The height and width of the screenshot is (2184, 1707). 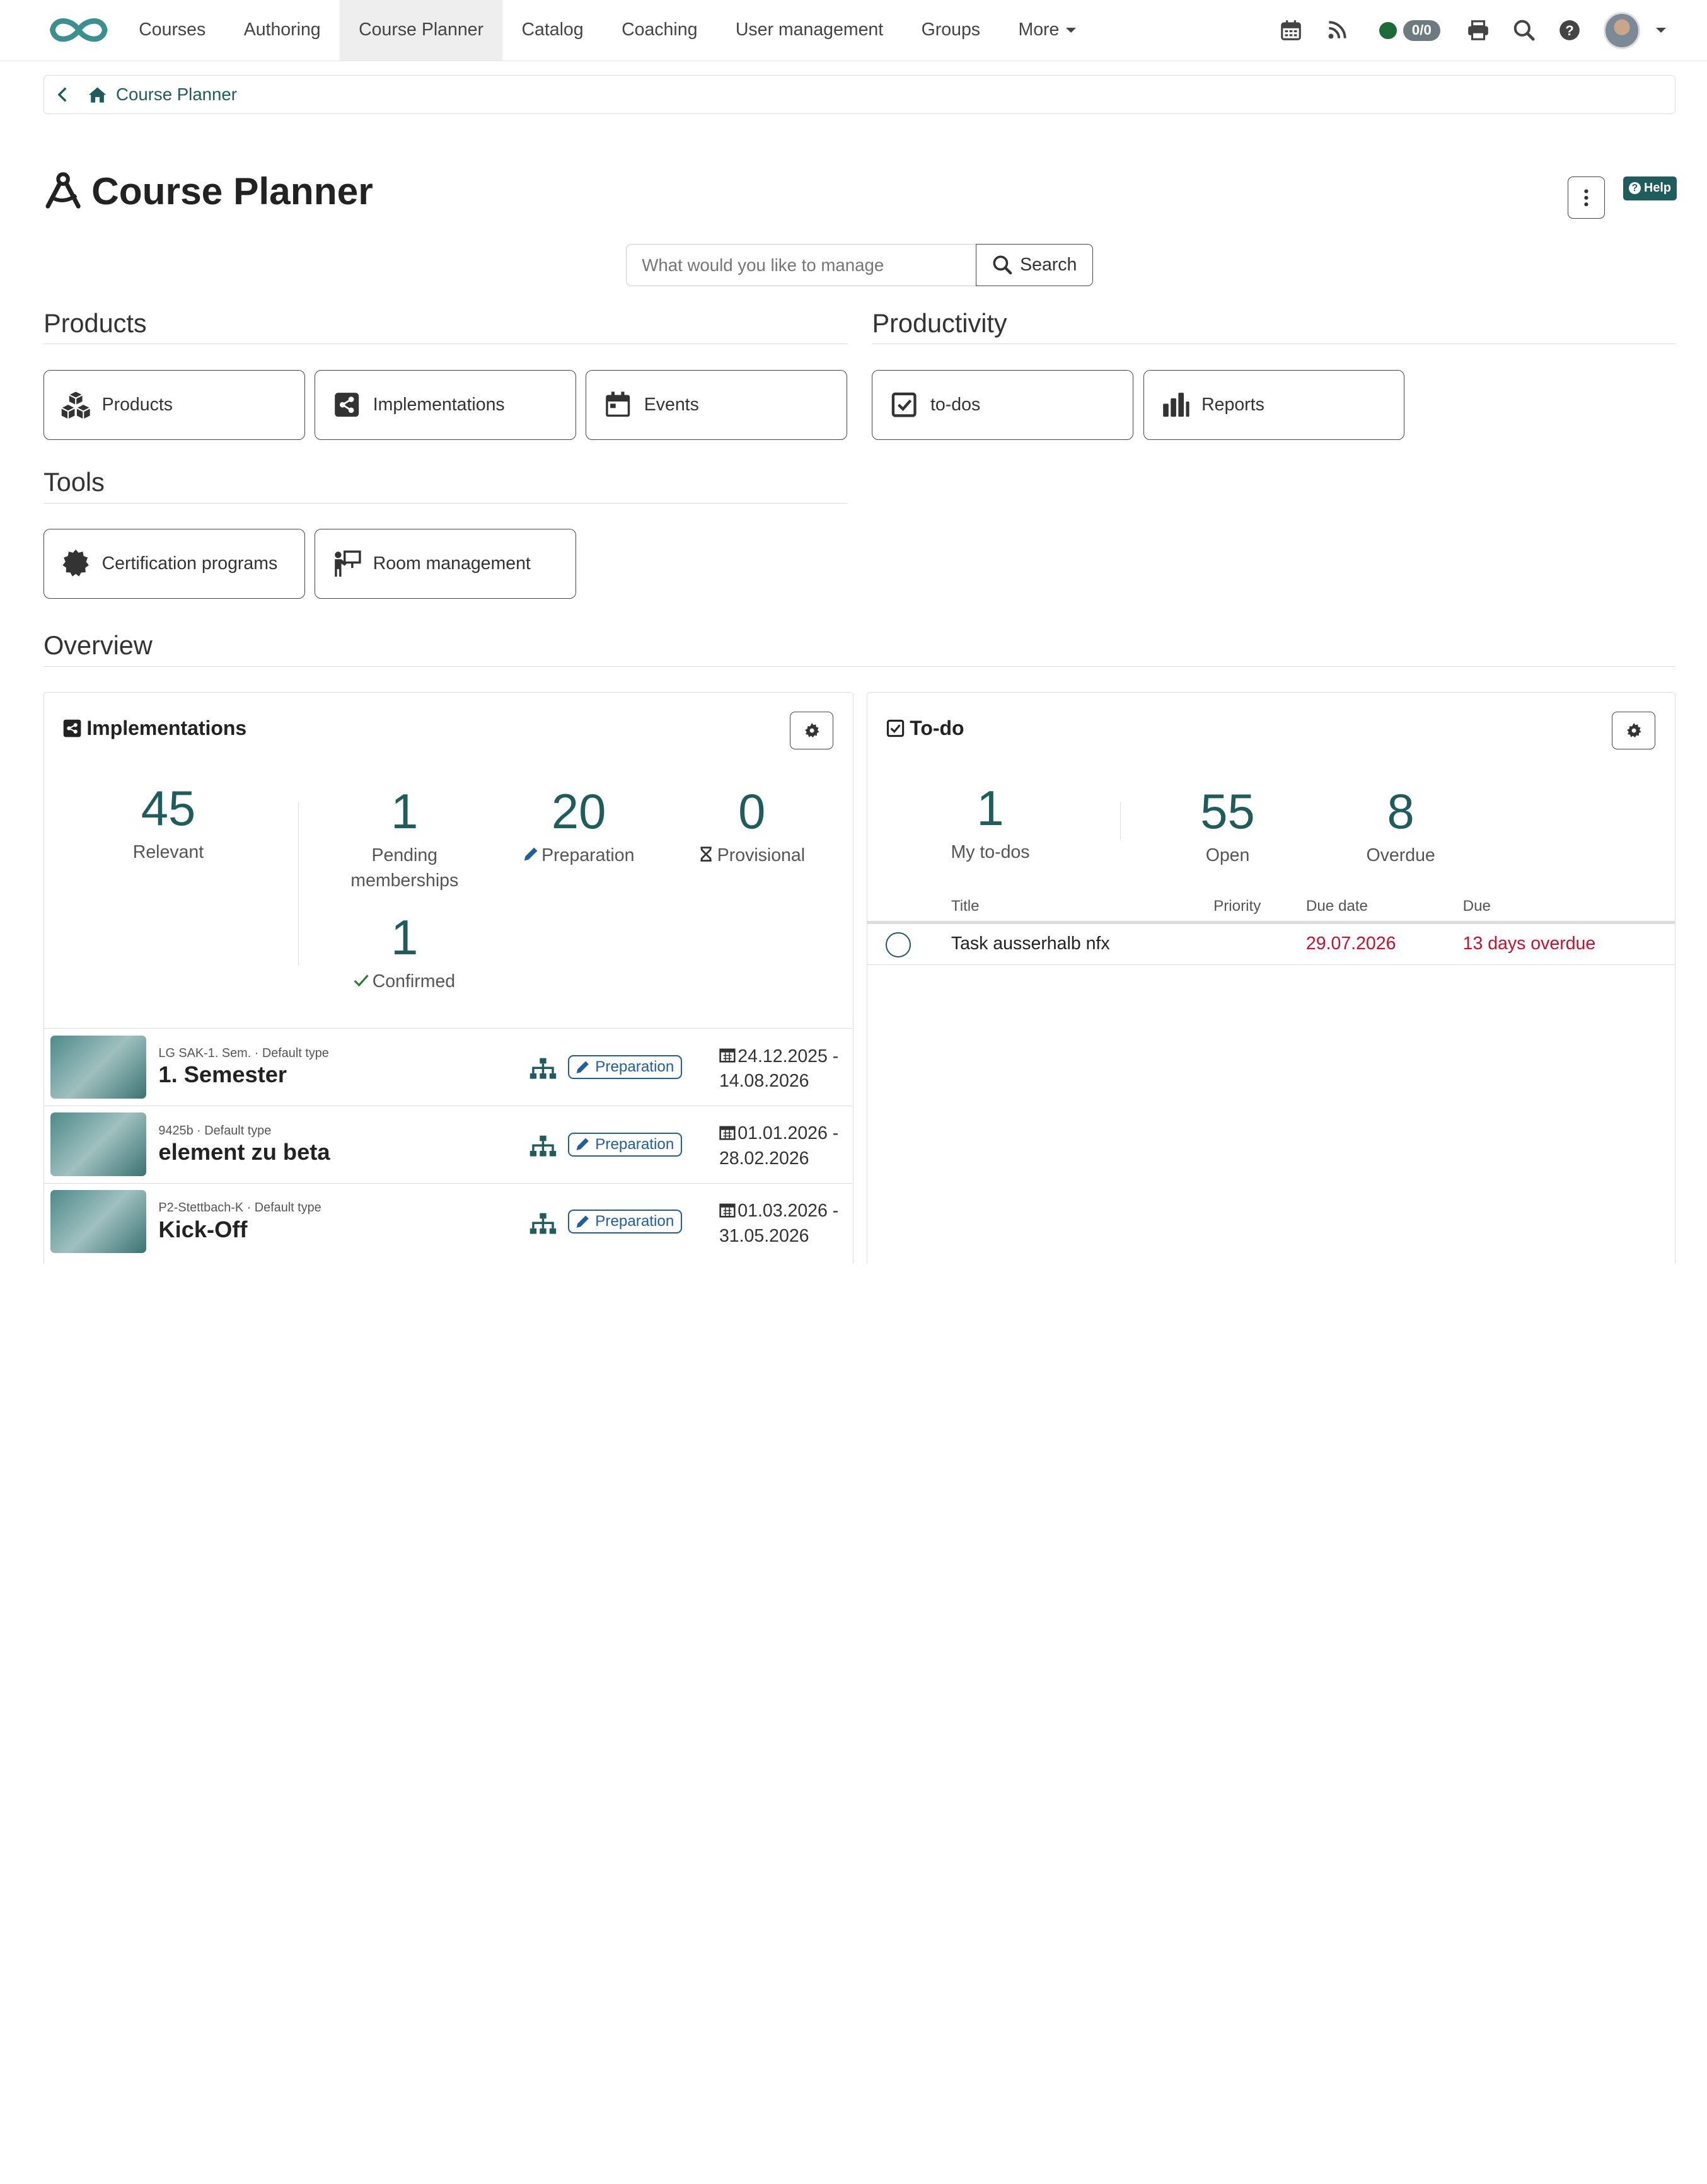 What do you see at coordinates (97, 95) in the screenshot?
I see `home-icon` at bounding box center [97, 95].